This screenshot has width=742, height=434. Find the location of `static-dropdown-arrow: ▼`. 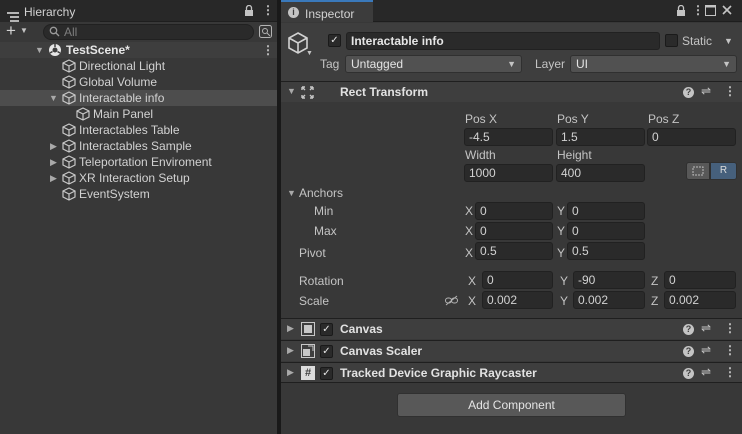

static-dropdown-arrow: ▼ is located at coordinates (728, 41).